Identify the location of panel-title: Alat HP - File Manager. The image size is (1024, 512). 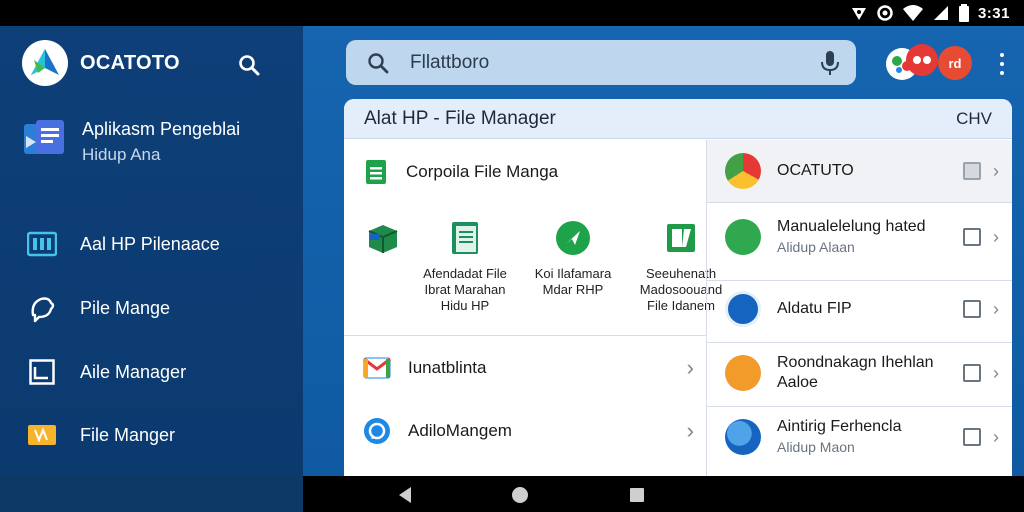
(460, 118).